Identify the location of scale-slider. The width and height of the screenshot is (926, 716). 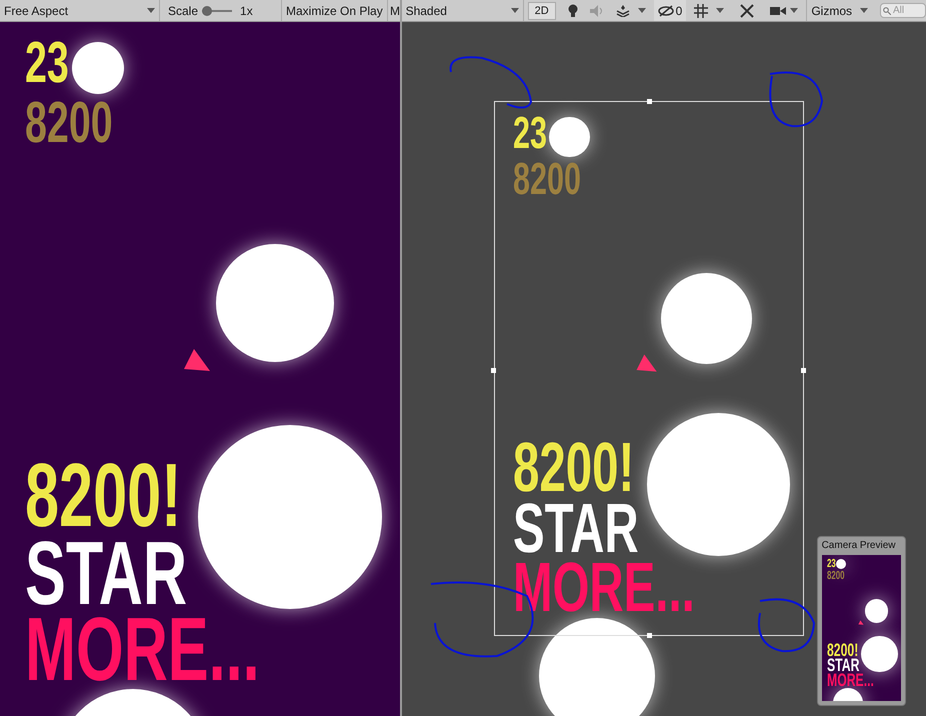
(217, 11).